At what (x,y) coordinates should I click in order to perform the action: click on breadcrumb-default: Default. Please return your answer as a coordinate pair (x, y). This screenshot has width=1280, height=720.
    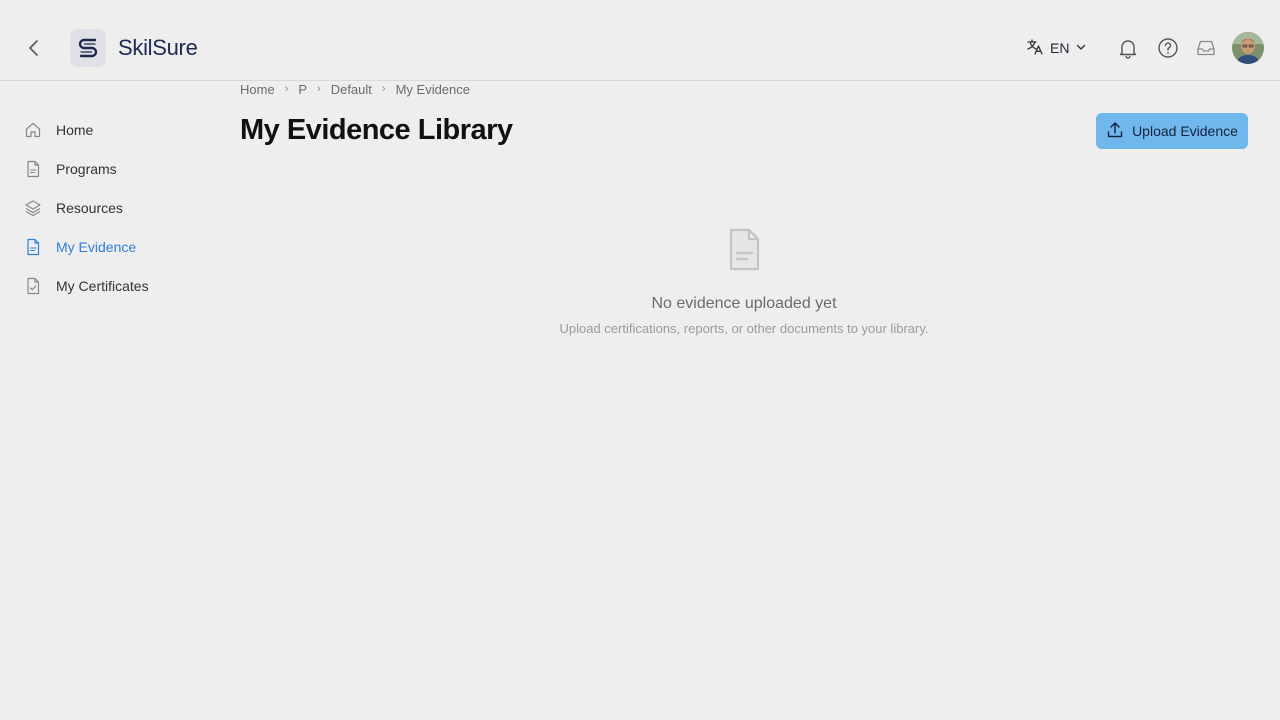
    Looking at the image, I should click on (351, 89).